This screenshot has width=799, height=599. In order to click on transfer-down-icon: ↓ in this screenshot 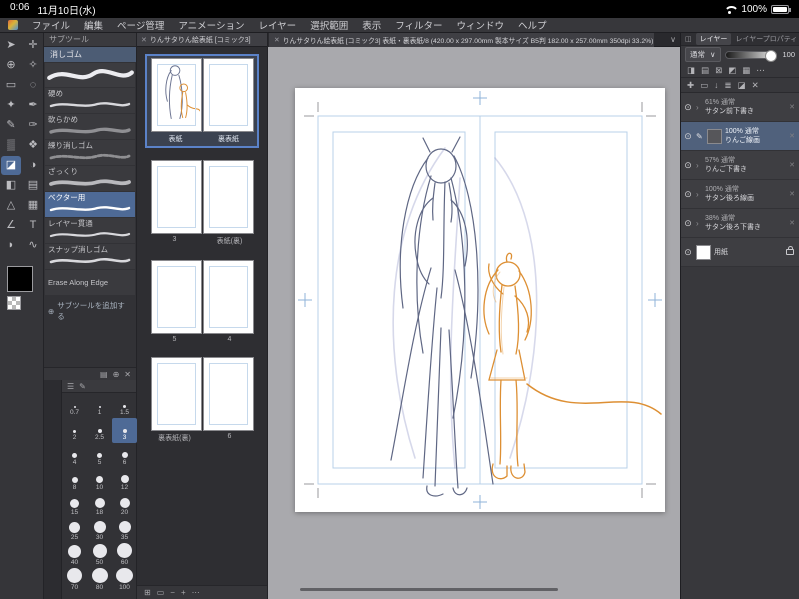, I will do `click(716, 85)`.